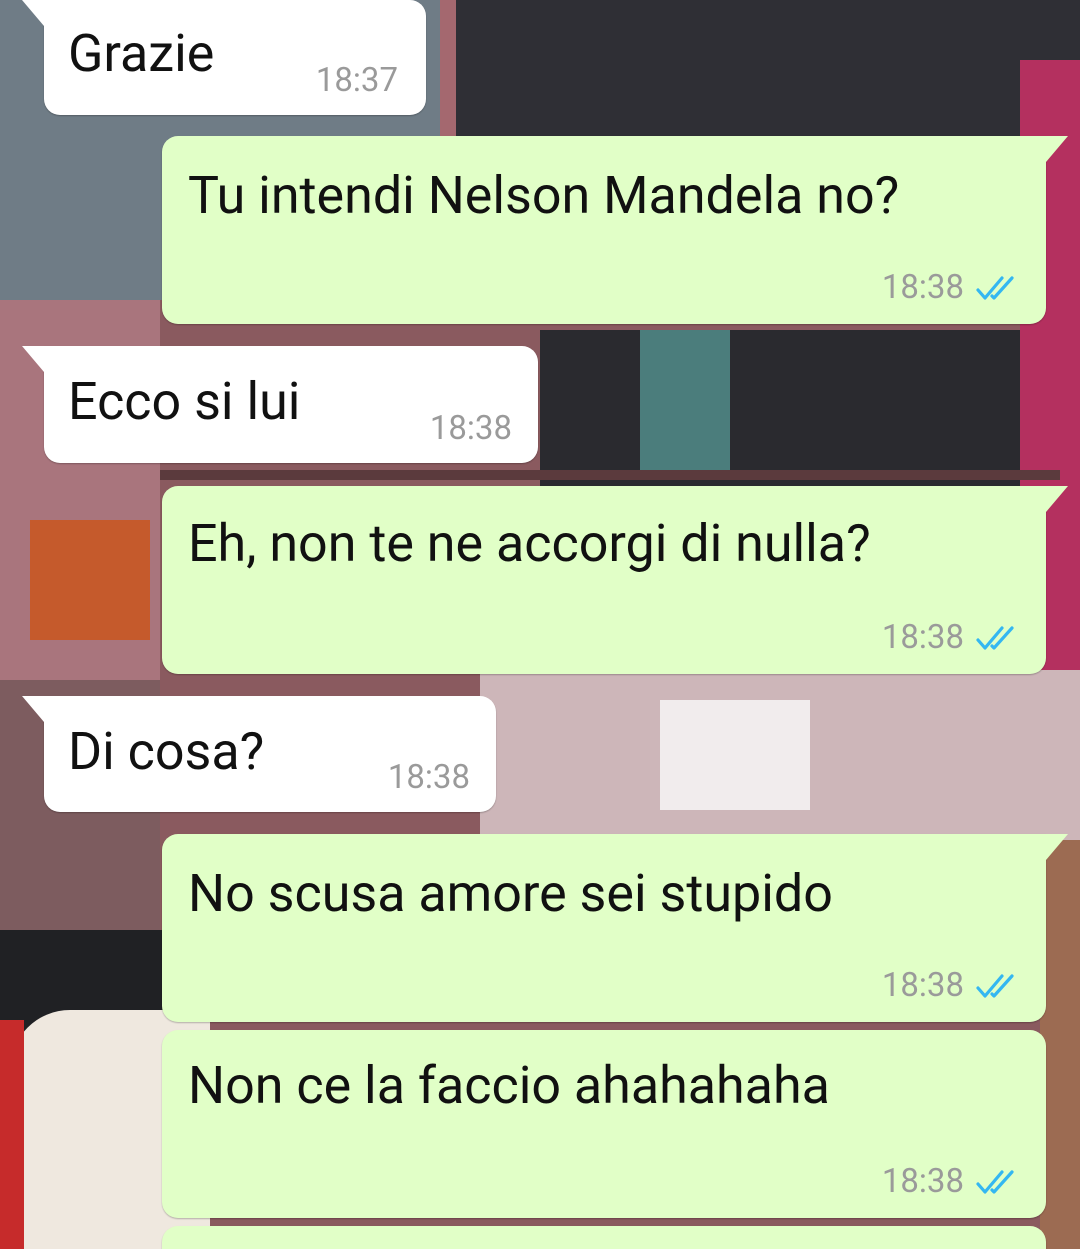 Image resolution: width=1080 pixels, height=1249 pixels. I want to click on message-meta: 18:37, so click(357, 81).